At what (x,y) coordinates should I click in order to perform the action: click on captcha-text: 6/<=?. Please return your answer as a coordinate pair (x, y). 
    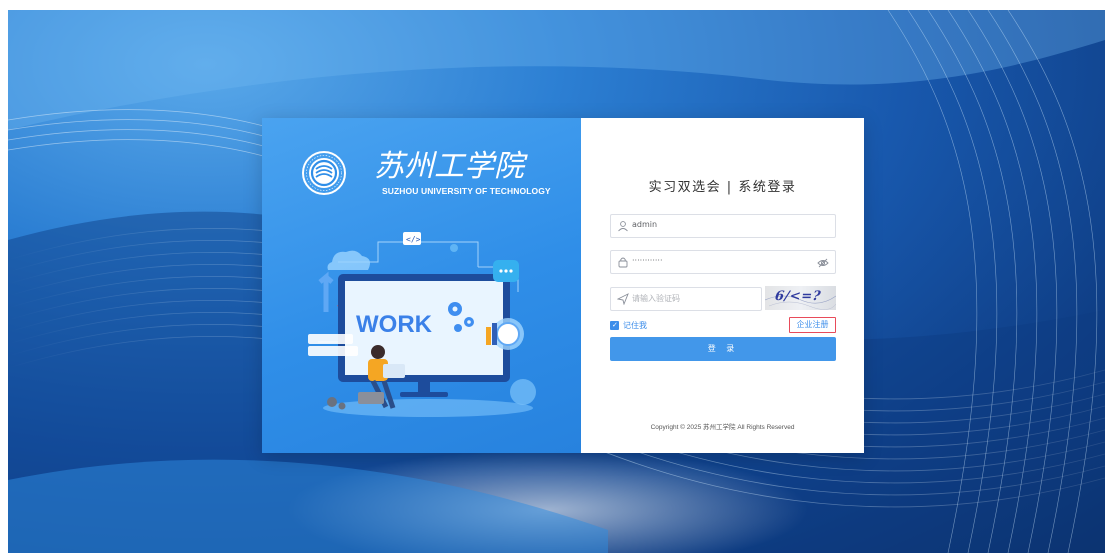
    Looking at the image, I should click on (797, 296).